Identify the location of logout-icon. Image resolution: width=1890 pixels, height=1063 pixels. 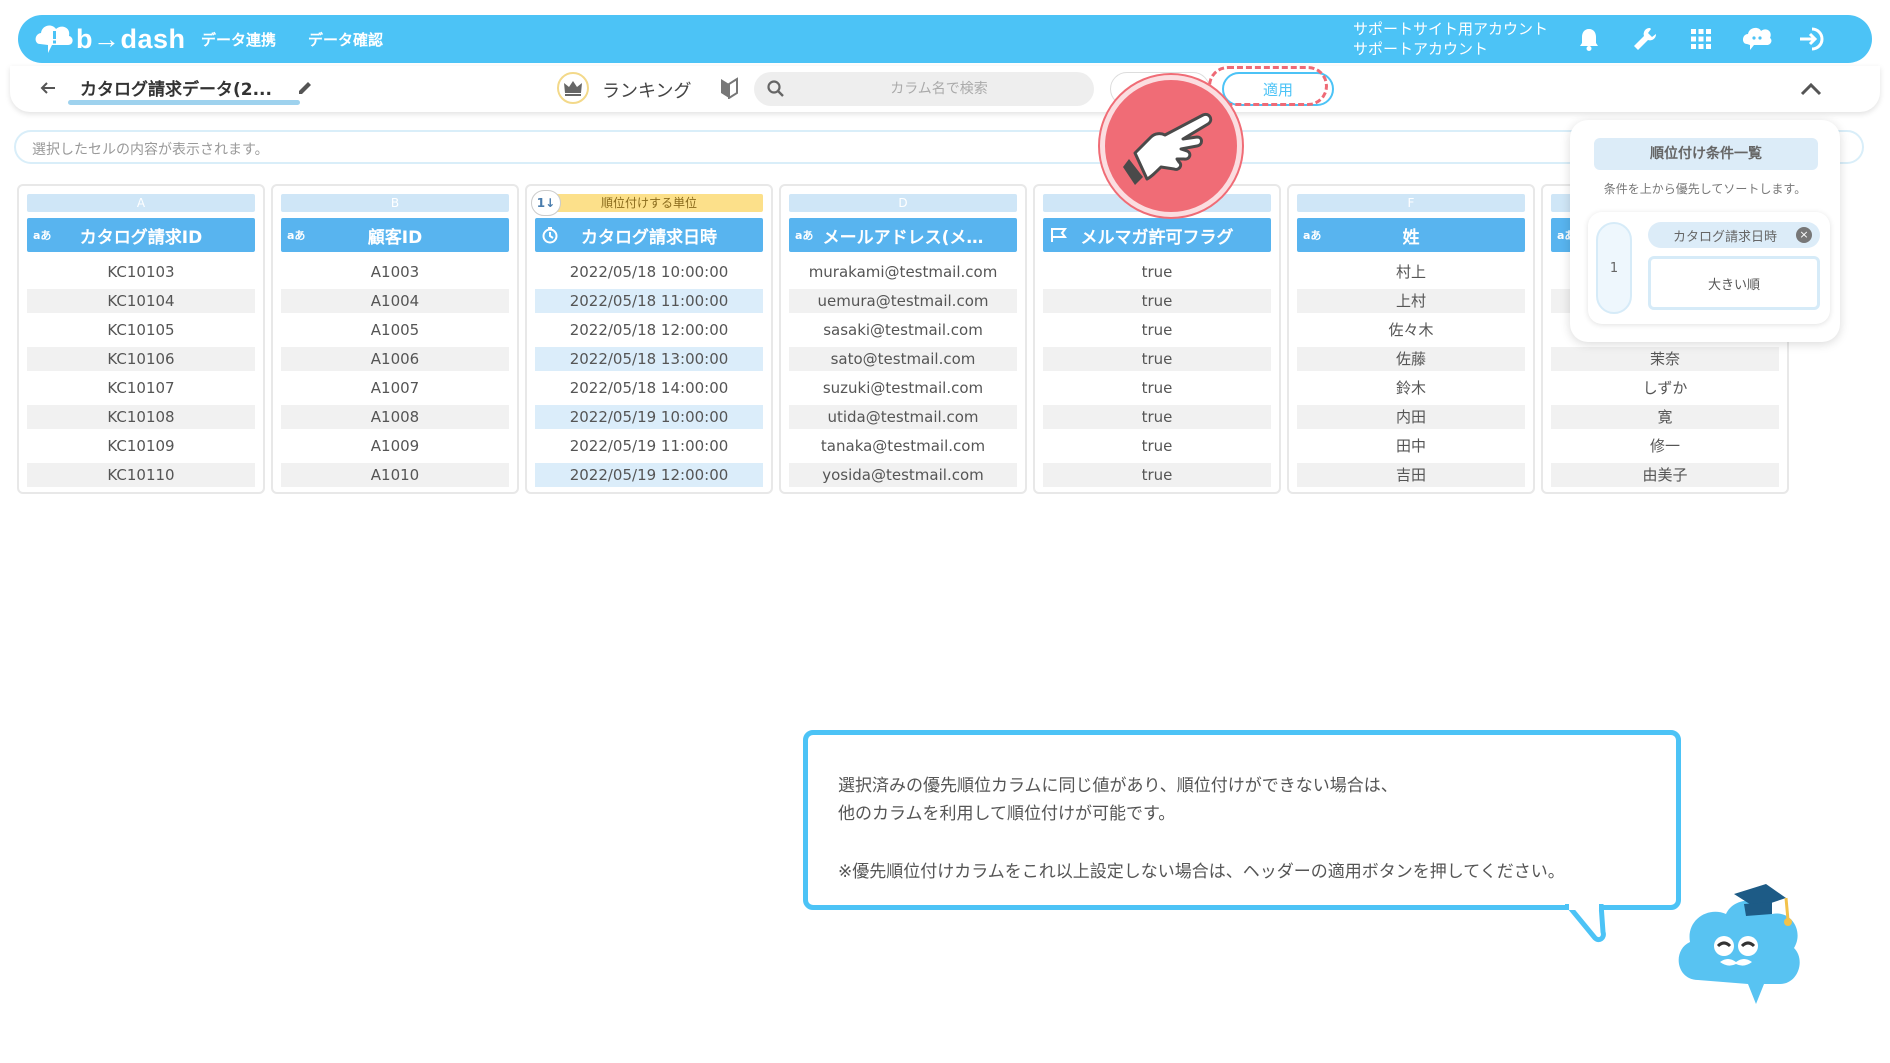
(1813, 39).